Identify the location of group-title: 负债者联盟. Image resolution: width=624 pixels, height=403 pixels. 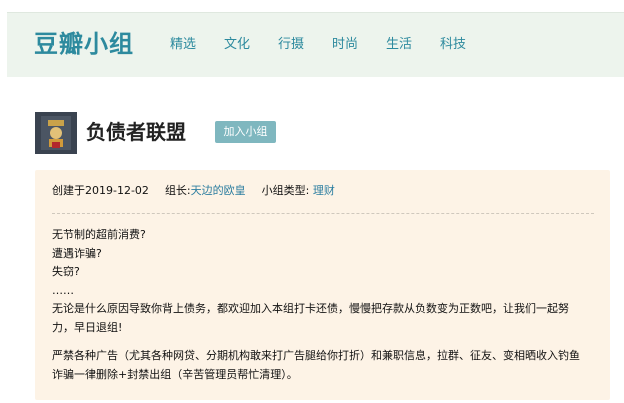
(136, 132).